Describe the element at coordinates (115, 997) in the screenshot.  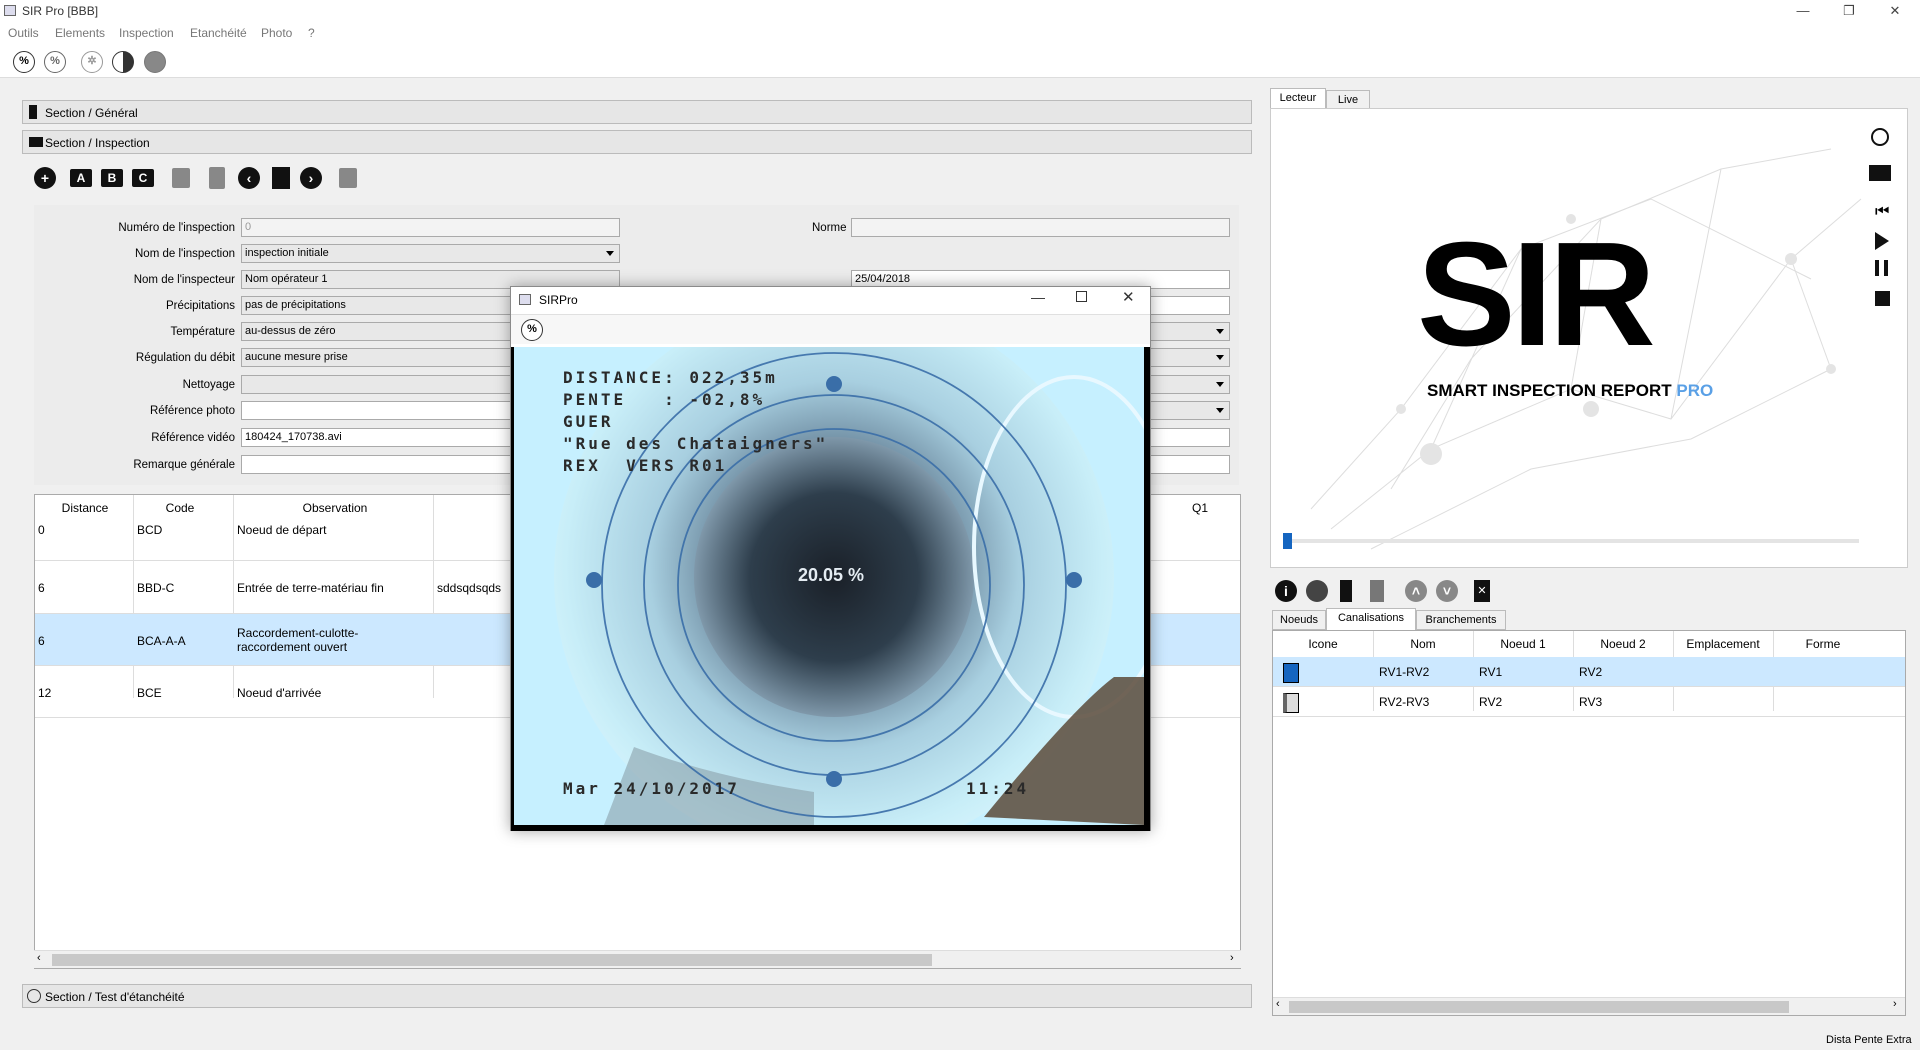
I see `section-etancheite-label: Section / Test d'étanchéité` at that location.